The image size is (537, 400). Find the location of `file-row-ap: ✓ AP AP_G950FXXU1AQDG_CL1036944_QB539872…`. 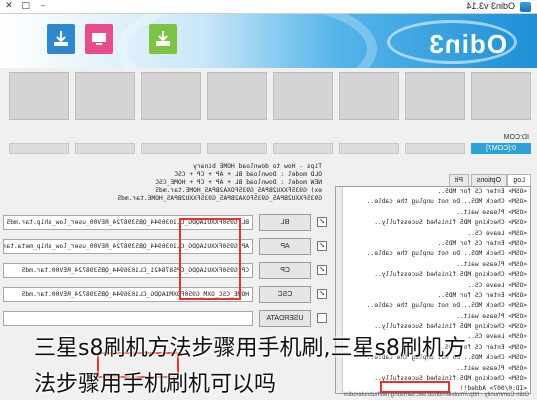

file-row-ap: ✓ AP AP_G950FXXU1AQDG_CL1036944_QB539872… is located at coordinates (165, 247).